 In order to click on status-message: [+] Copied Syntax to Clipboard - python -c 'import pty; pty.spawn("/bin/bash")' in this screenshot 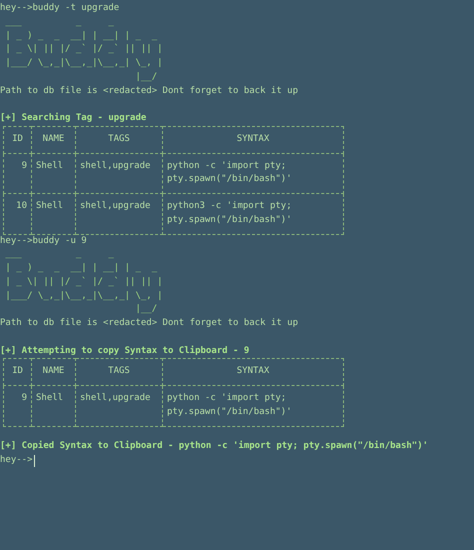, I will do `click(214, 447)`.